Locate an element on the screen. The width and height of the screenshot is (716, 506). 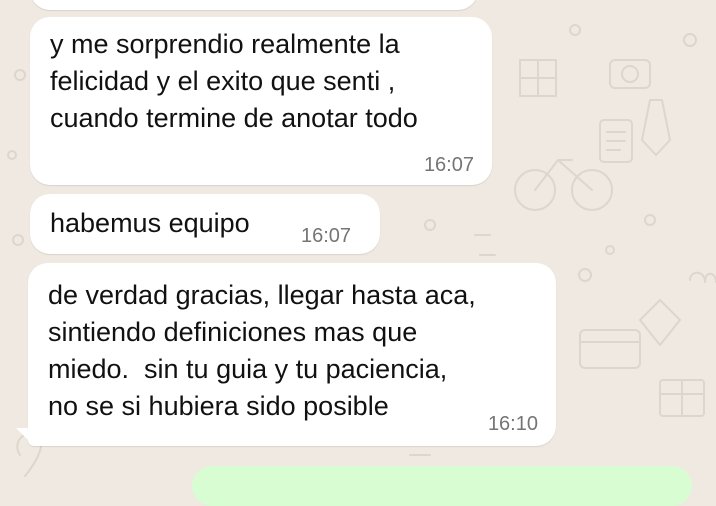
message-line: felicidad y el exito que senti , is located at coordinates (223, 81).